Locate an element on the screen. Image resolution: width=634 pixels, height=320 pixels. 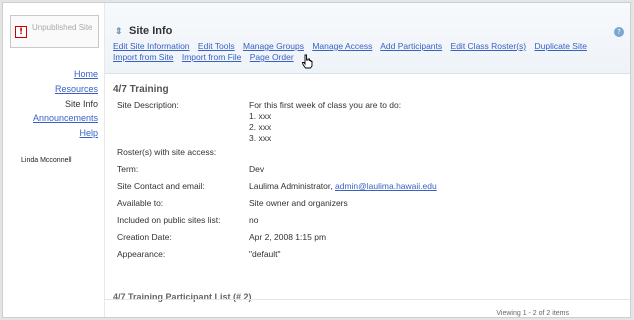
created-value: Apr 2, 2008 1:15 pm is located at coordinates (288, 237).